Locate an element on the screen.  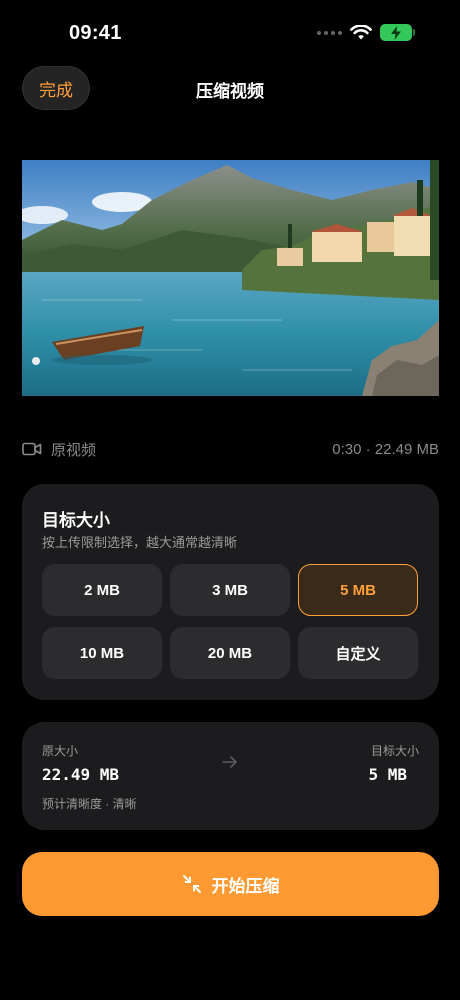
size-option-5mb: 5 MB is located at coordinates (358, 590).